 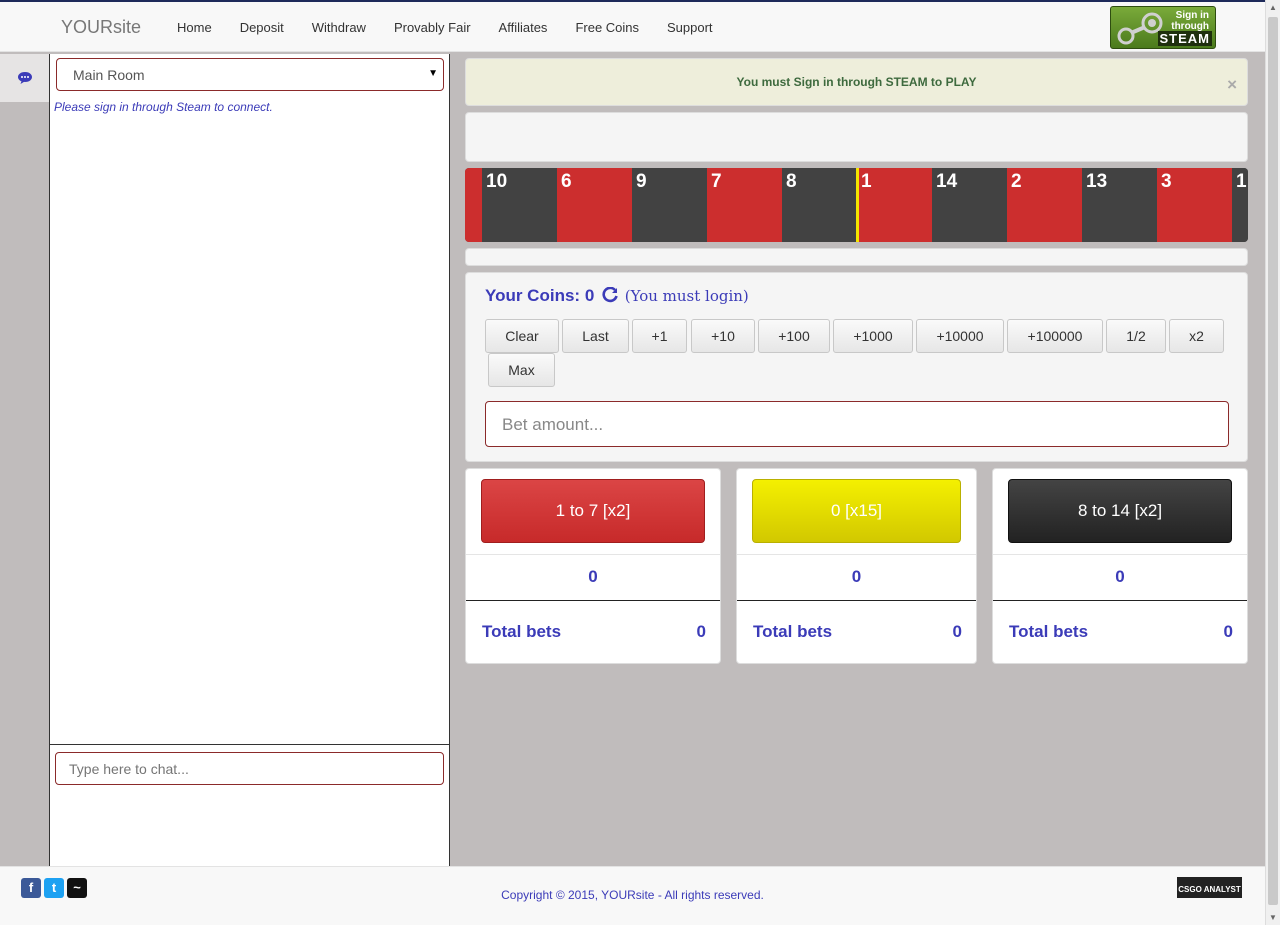 I want to click on steam-signin-button: Sign in through STEAM, so click(x=1163, y=27).